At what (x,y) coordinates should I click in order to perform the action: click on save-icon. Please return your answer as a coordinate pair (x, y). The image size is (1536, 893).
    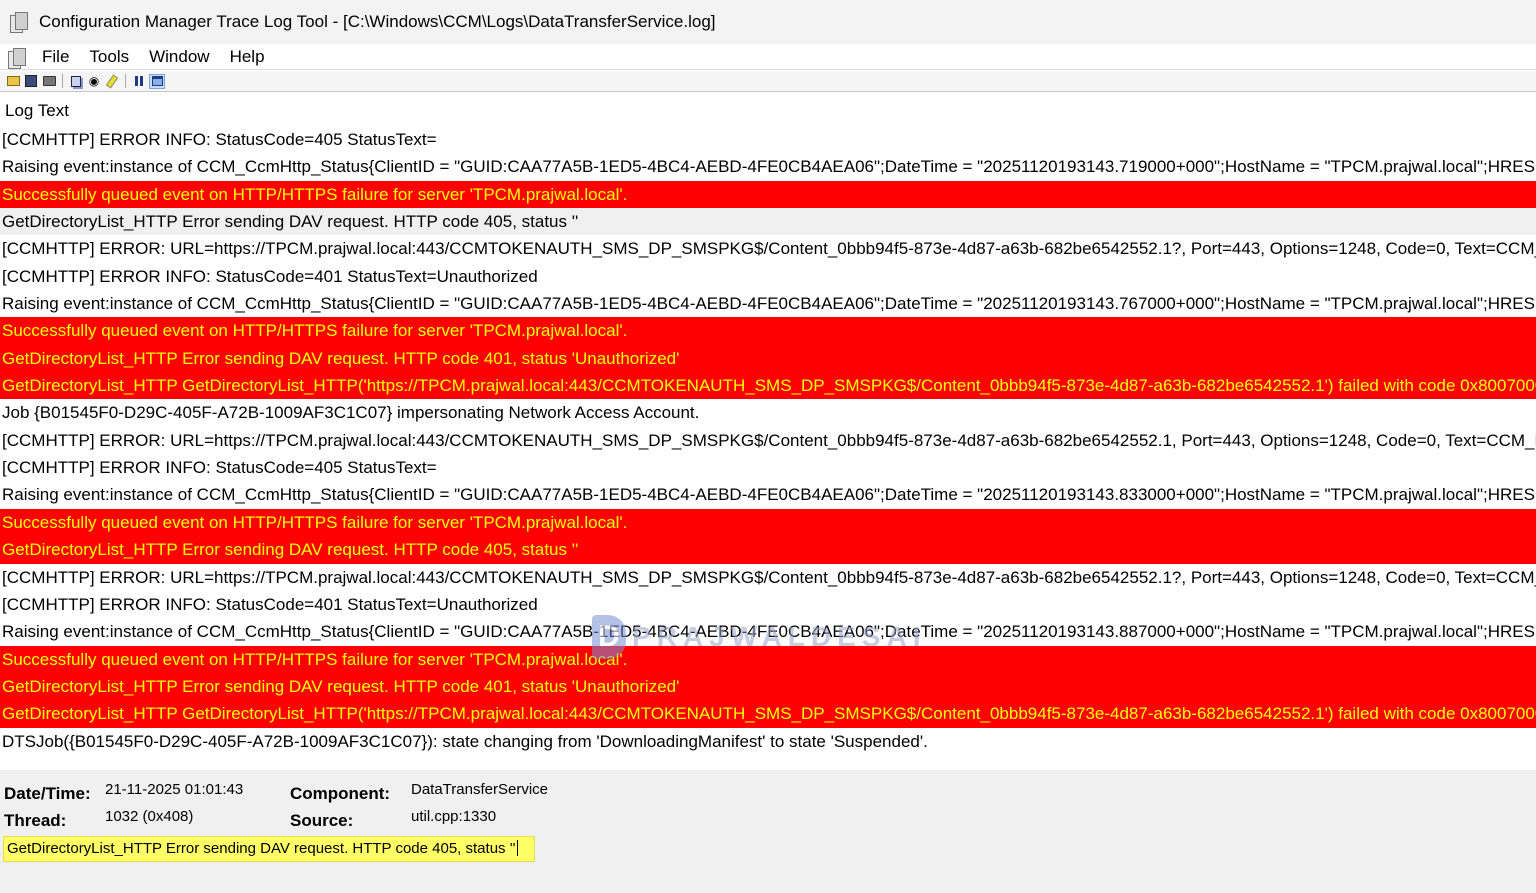
    Looking at the image, I should click on (31, 81).